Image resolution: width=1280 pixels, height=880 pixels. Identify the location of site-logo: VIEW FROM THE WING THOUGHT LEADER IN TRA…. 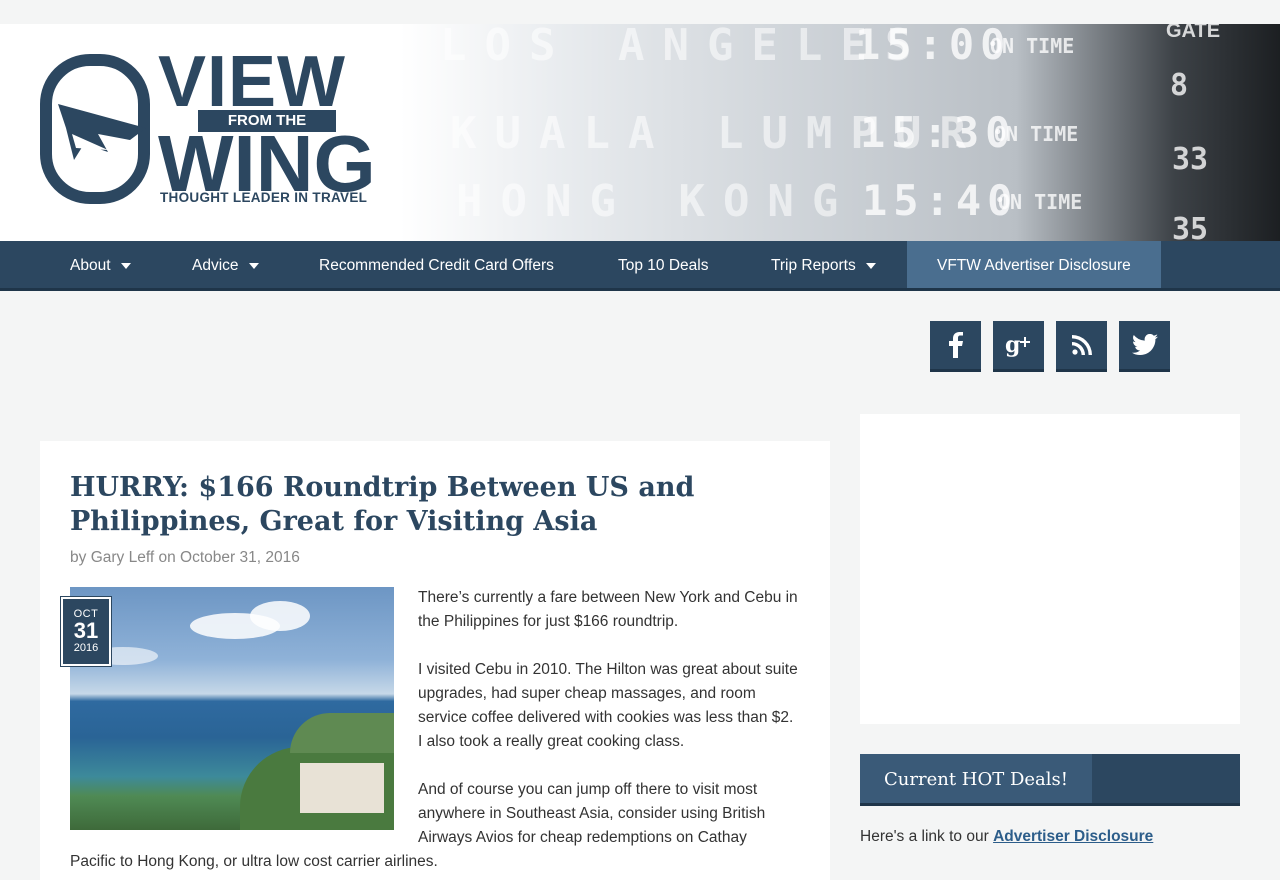
(208, 126).